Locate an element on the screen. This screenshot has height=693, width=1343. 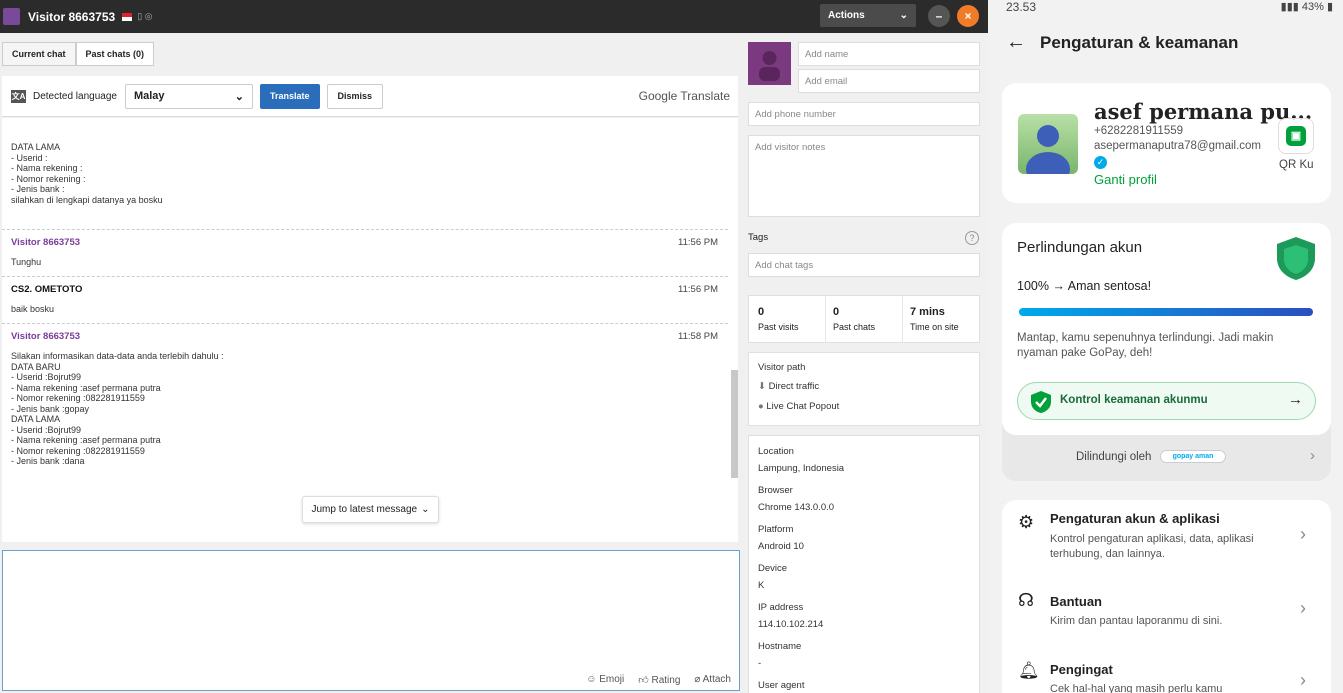
battery-level: 43% is located at coordinates (1312, 7).